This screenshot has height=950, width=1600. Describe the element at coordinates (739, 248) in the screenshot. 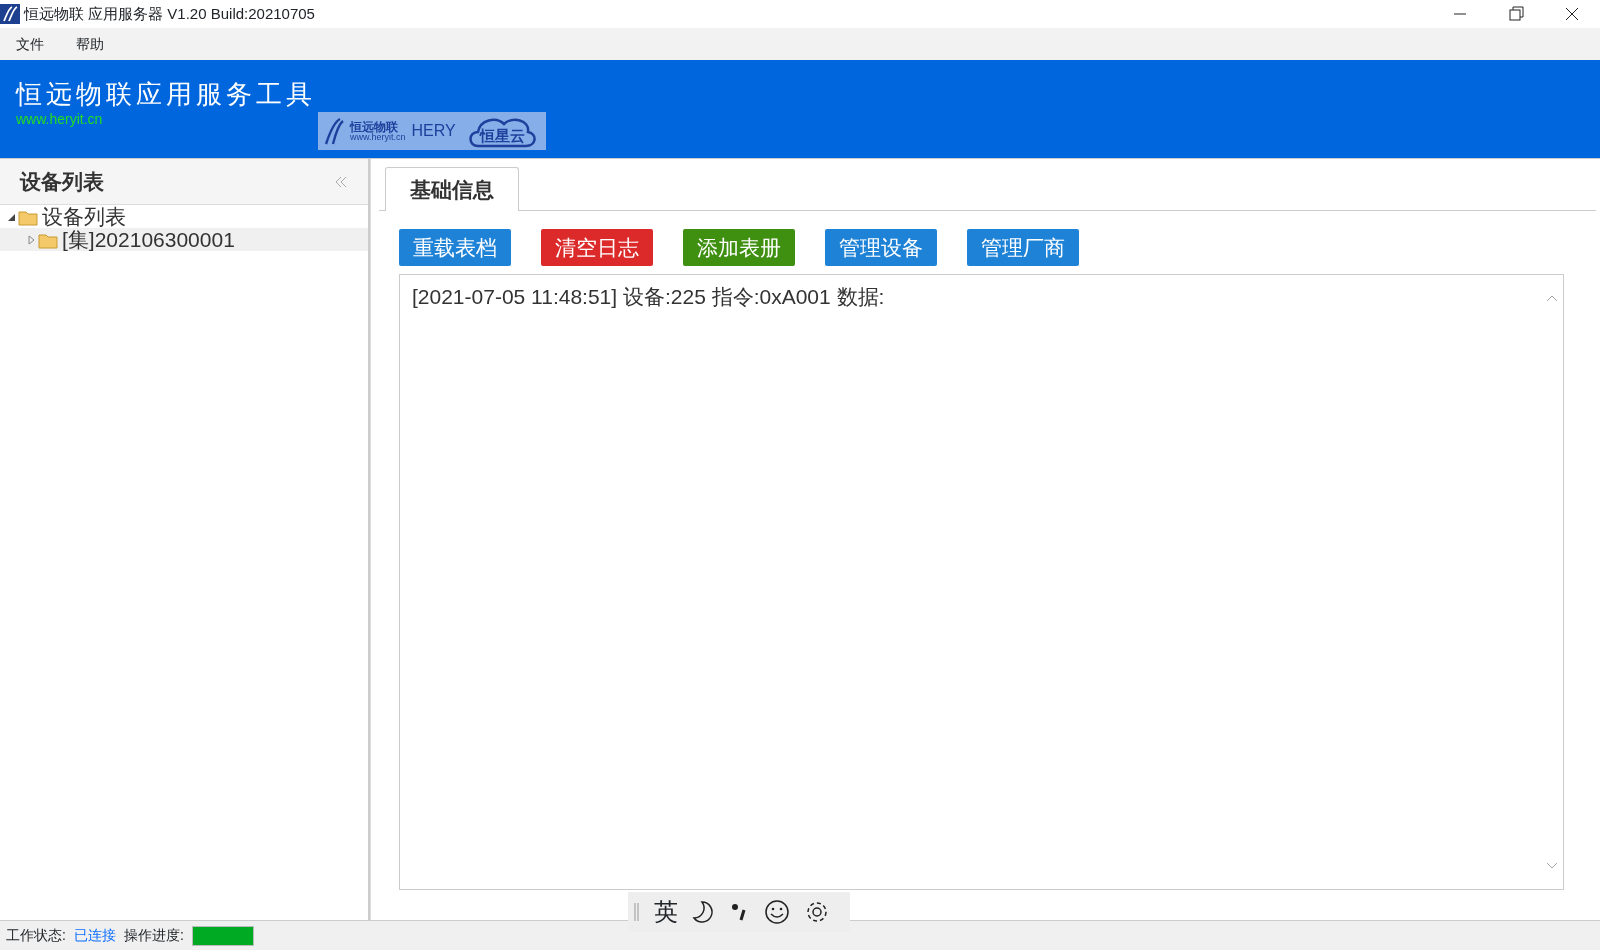

I see `action-button: 添加表册` at that location.